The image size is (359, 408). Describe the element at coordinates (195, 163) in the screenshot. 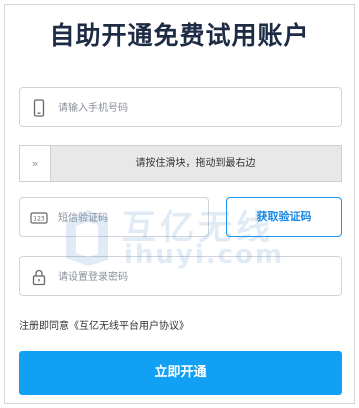

I see `slider-hint: 请按住滑块，拖动到最右边` at that location.